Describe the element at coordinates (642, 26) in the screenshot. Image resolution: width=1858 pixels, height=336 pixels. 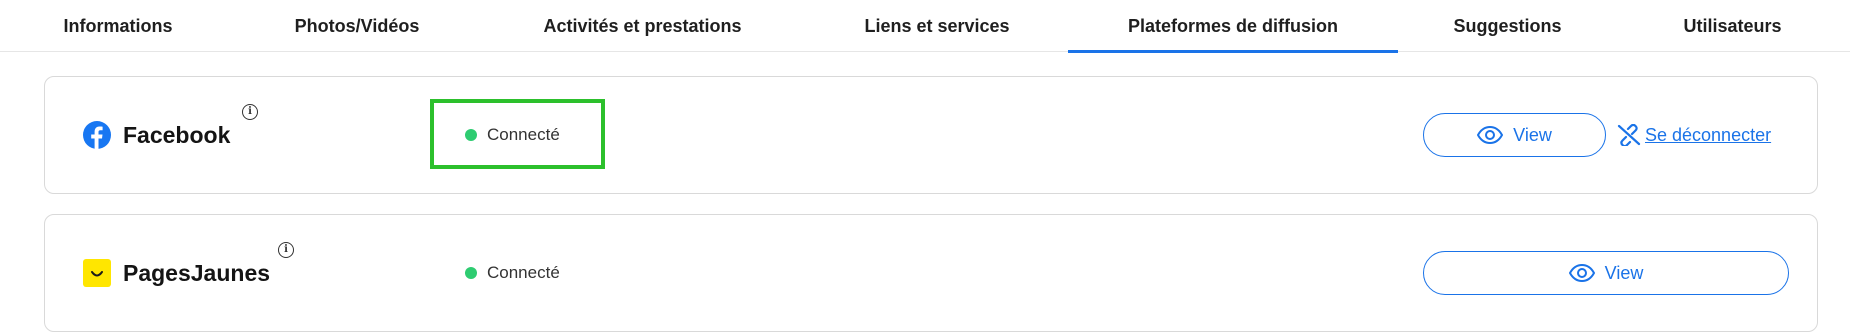
I see `tab-activites-prestations: Activités et prestations` at that location.